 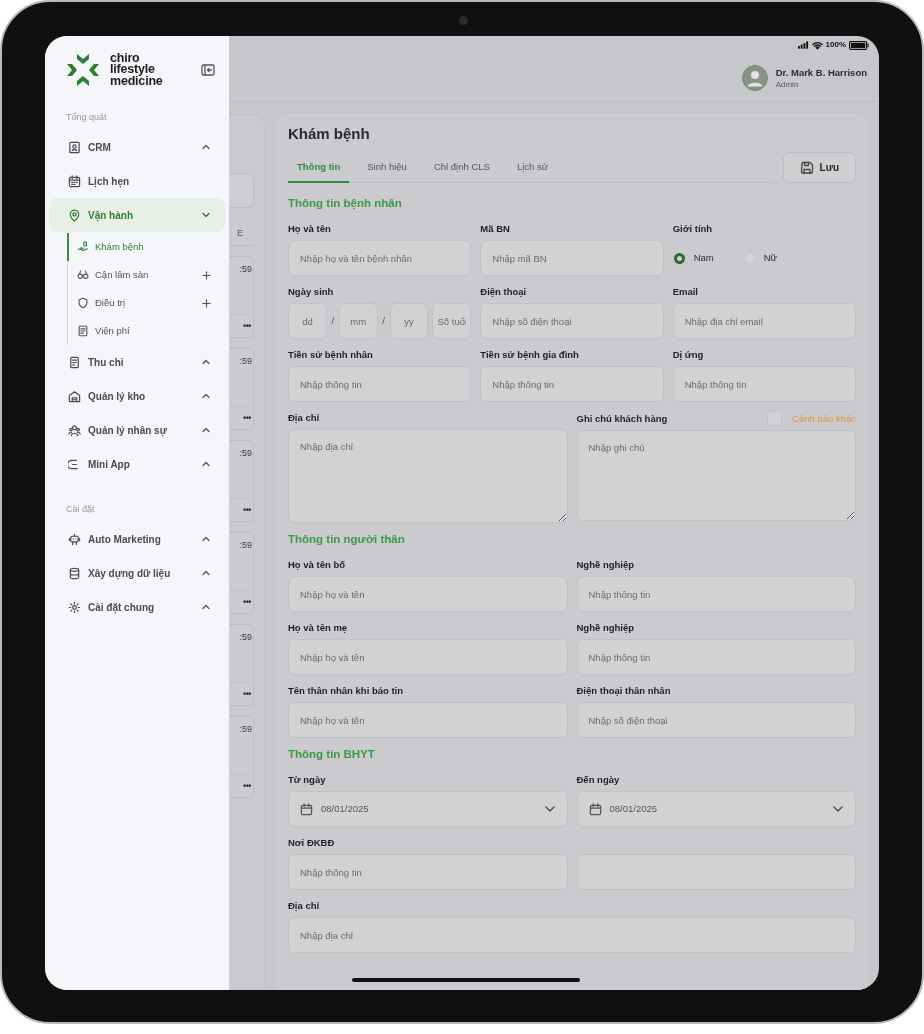 What do you see at coordinates (679, 258) in the screenshot?
I see `radio-button` at bounding box center [679, 258].